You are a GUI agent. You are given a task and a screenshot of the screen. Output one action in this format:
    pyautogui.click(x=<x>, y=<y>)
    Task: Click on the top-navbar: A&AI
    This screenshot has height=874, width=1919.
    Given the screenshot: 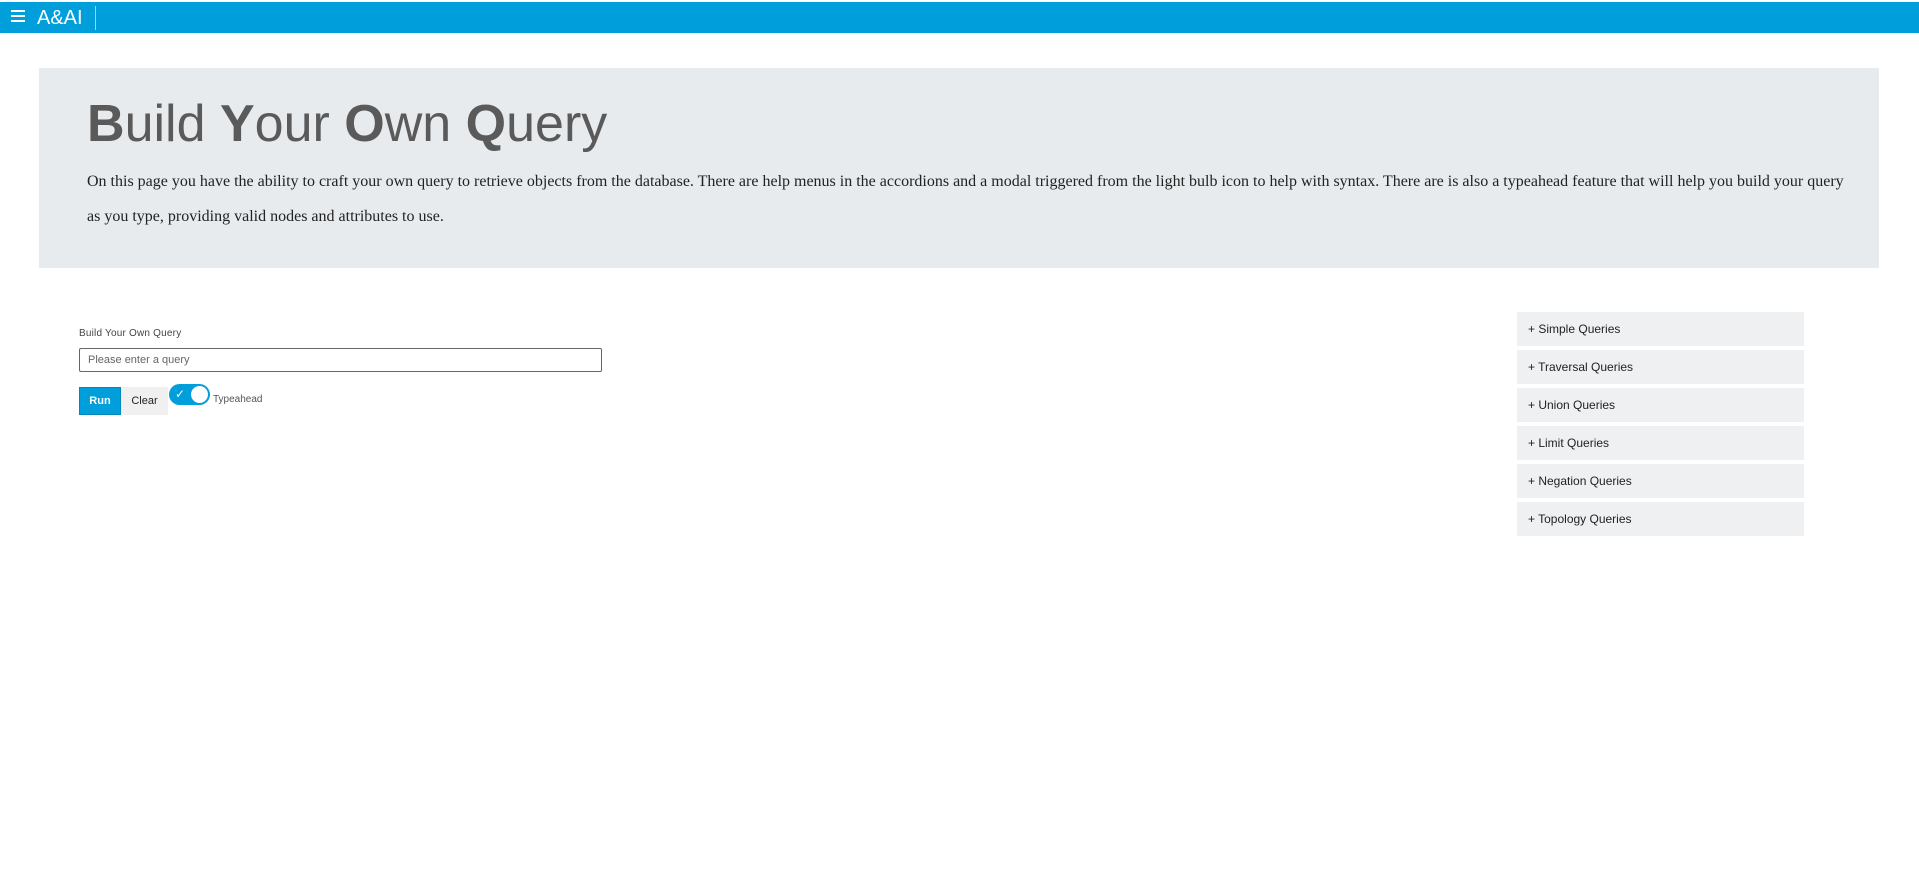 What is the action you would take?
    pyautogui.click(x=959, y=17)
    